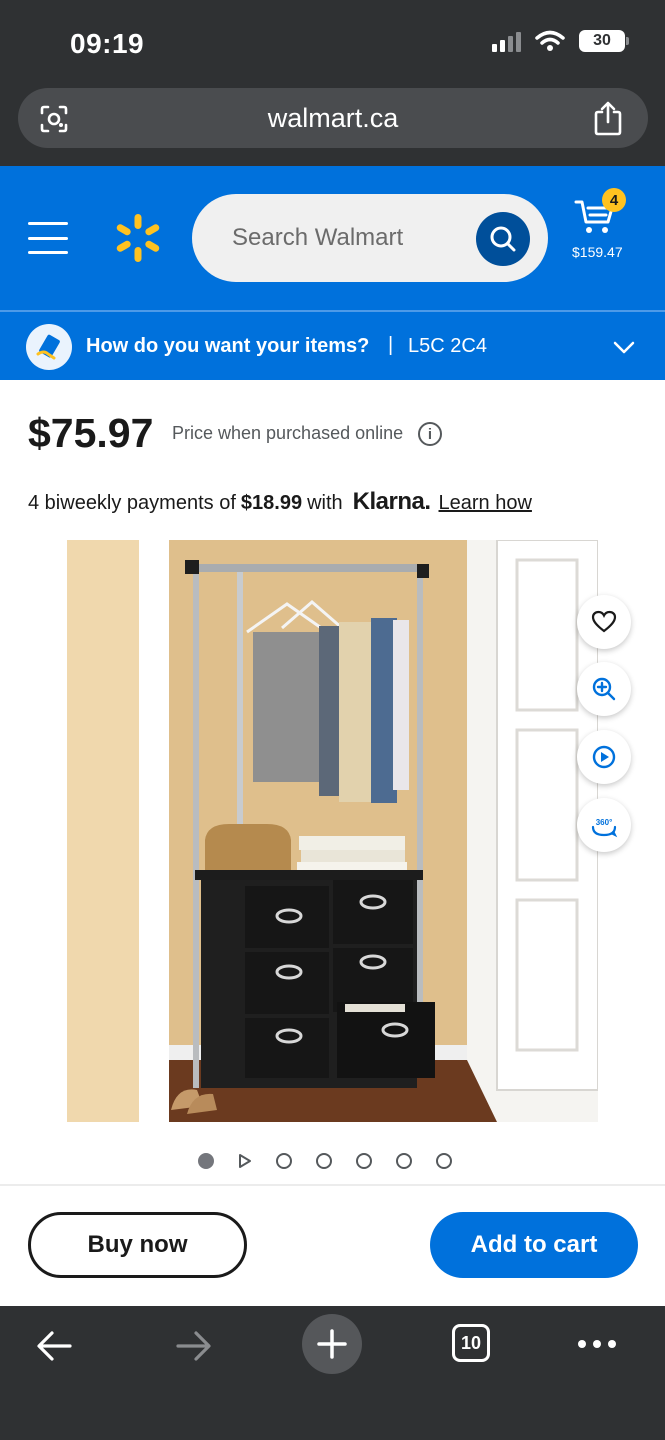 The image size is (665, 1440). I want to click on plus-icon, so click(332, 1344).